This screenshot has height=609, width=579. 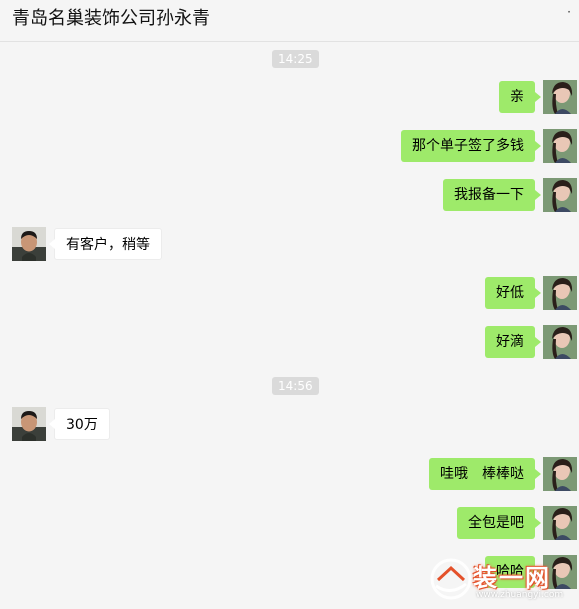 What do you see at coordinates (513, 293) in the screenshot?
I see `message-bubble: 好低` at bounding box center [513, 293].